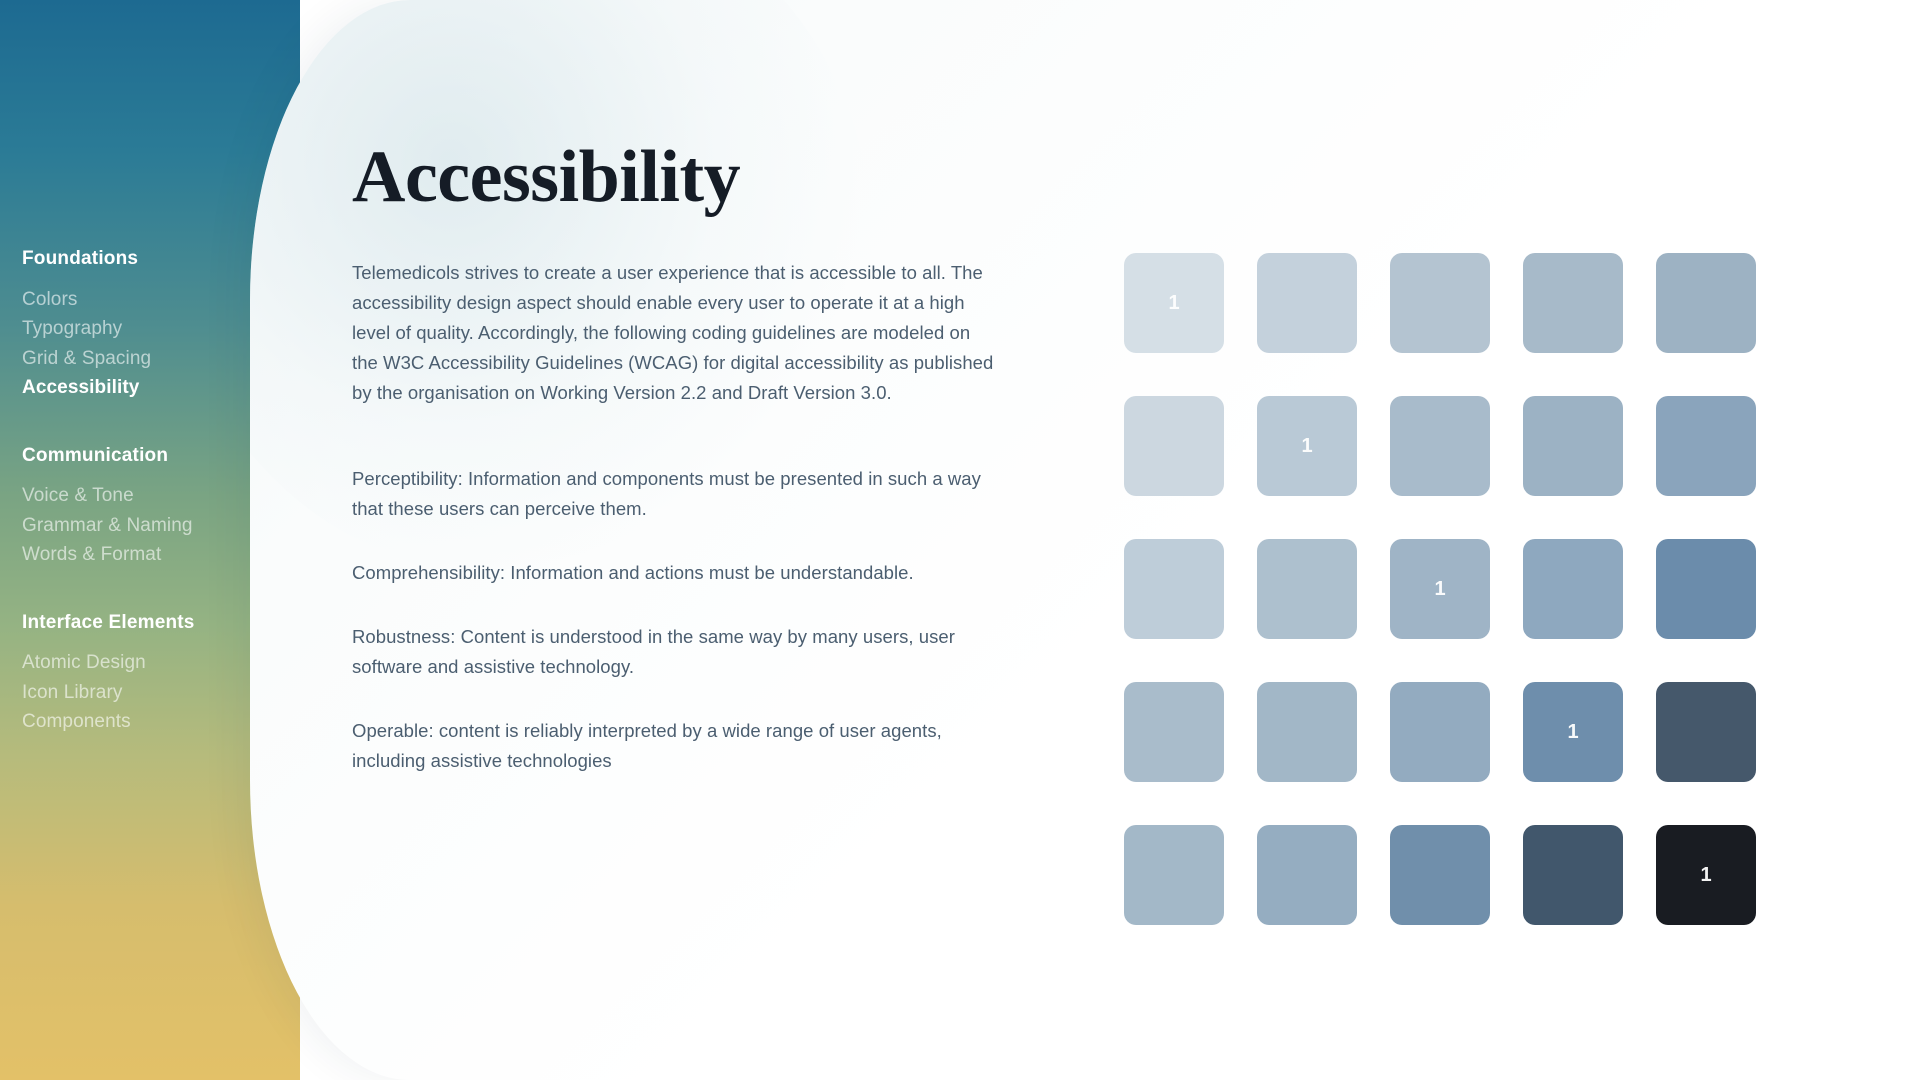 The width and height of the screenshot is (1920, 1080). What do you see at coordinates (161, 299) in the screenshot?
I see `sidebar-item-colors: Colors` at bounding box center [161, 299].